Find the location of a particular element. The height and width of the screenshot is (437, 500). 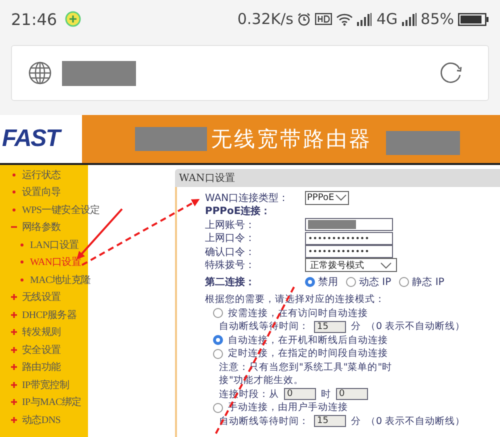

battery-icon is located at coordinates (473, 19).